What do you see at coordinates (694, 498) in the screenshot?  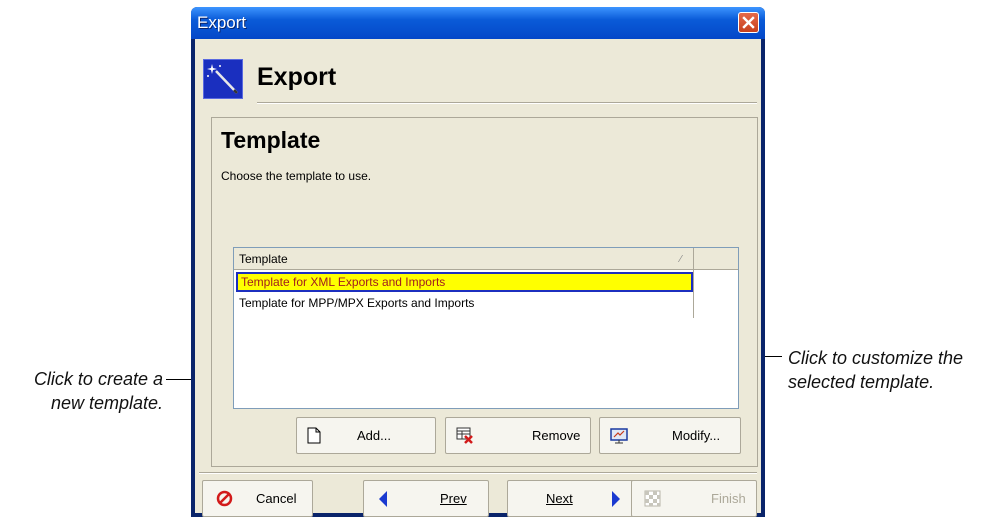 I see `finish-button: Finish` at bounding box center [694, 498].